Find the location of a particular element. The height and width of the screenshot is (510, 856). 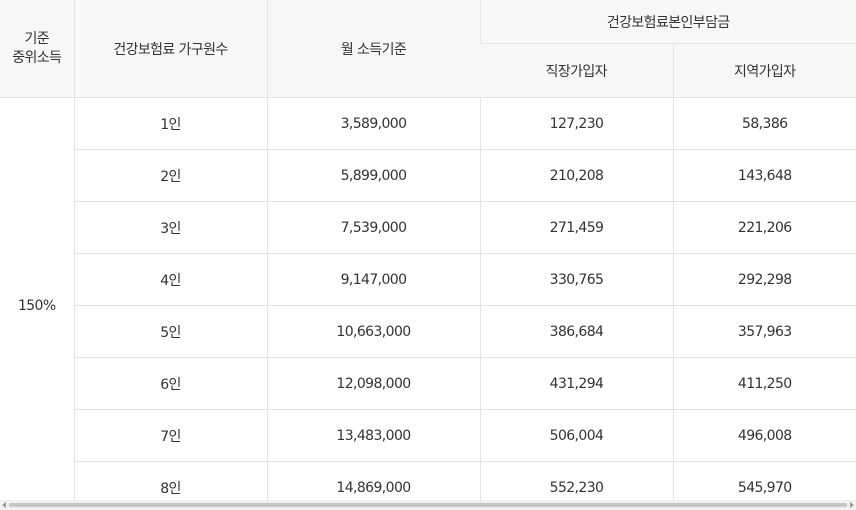

income-cell: 13,483,000 is located at coordinates (373, 435).